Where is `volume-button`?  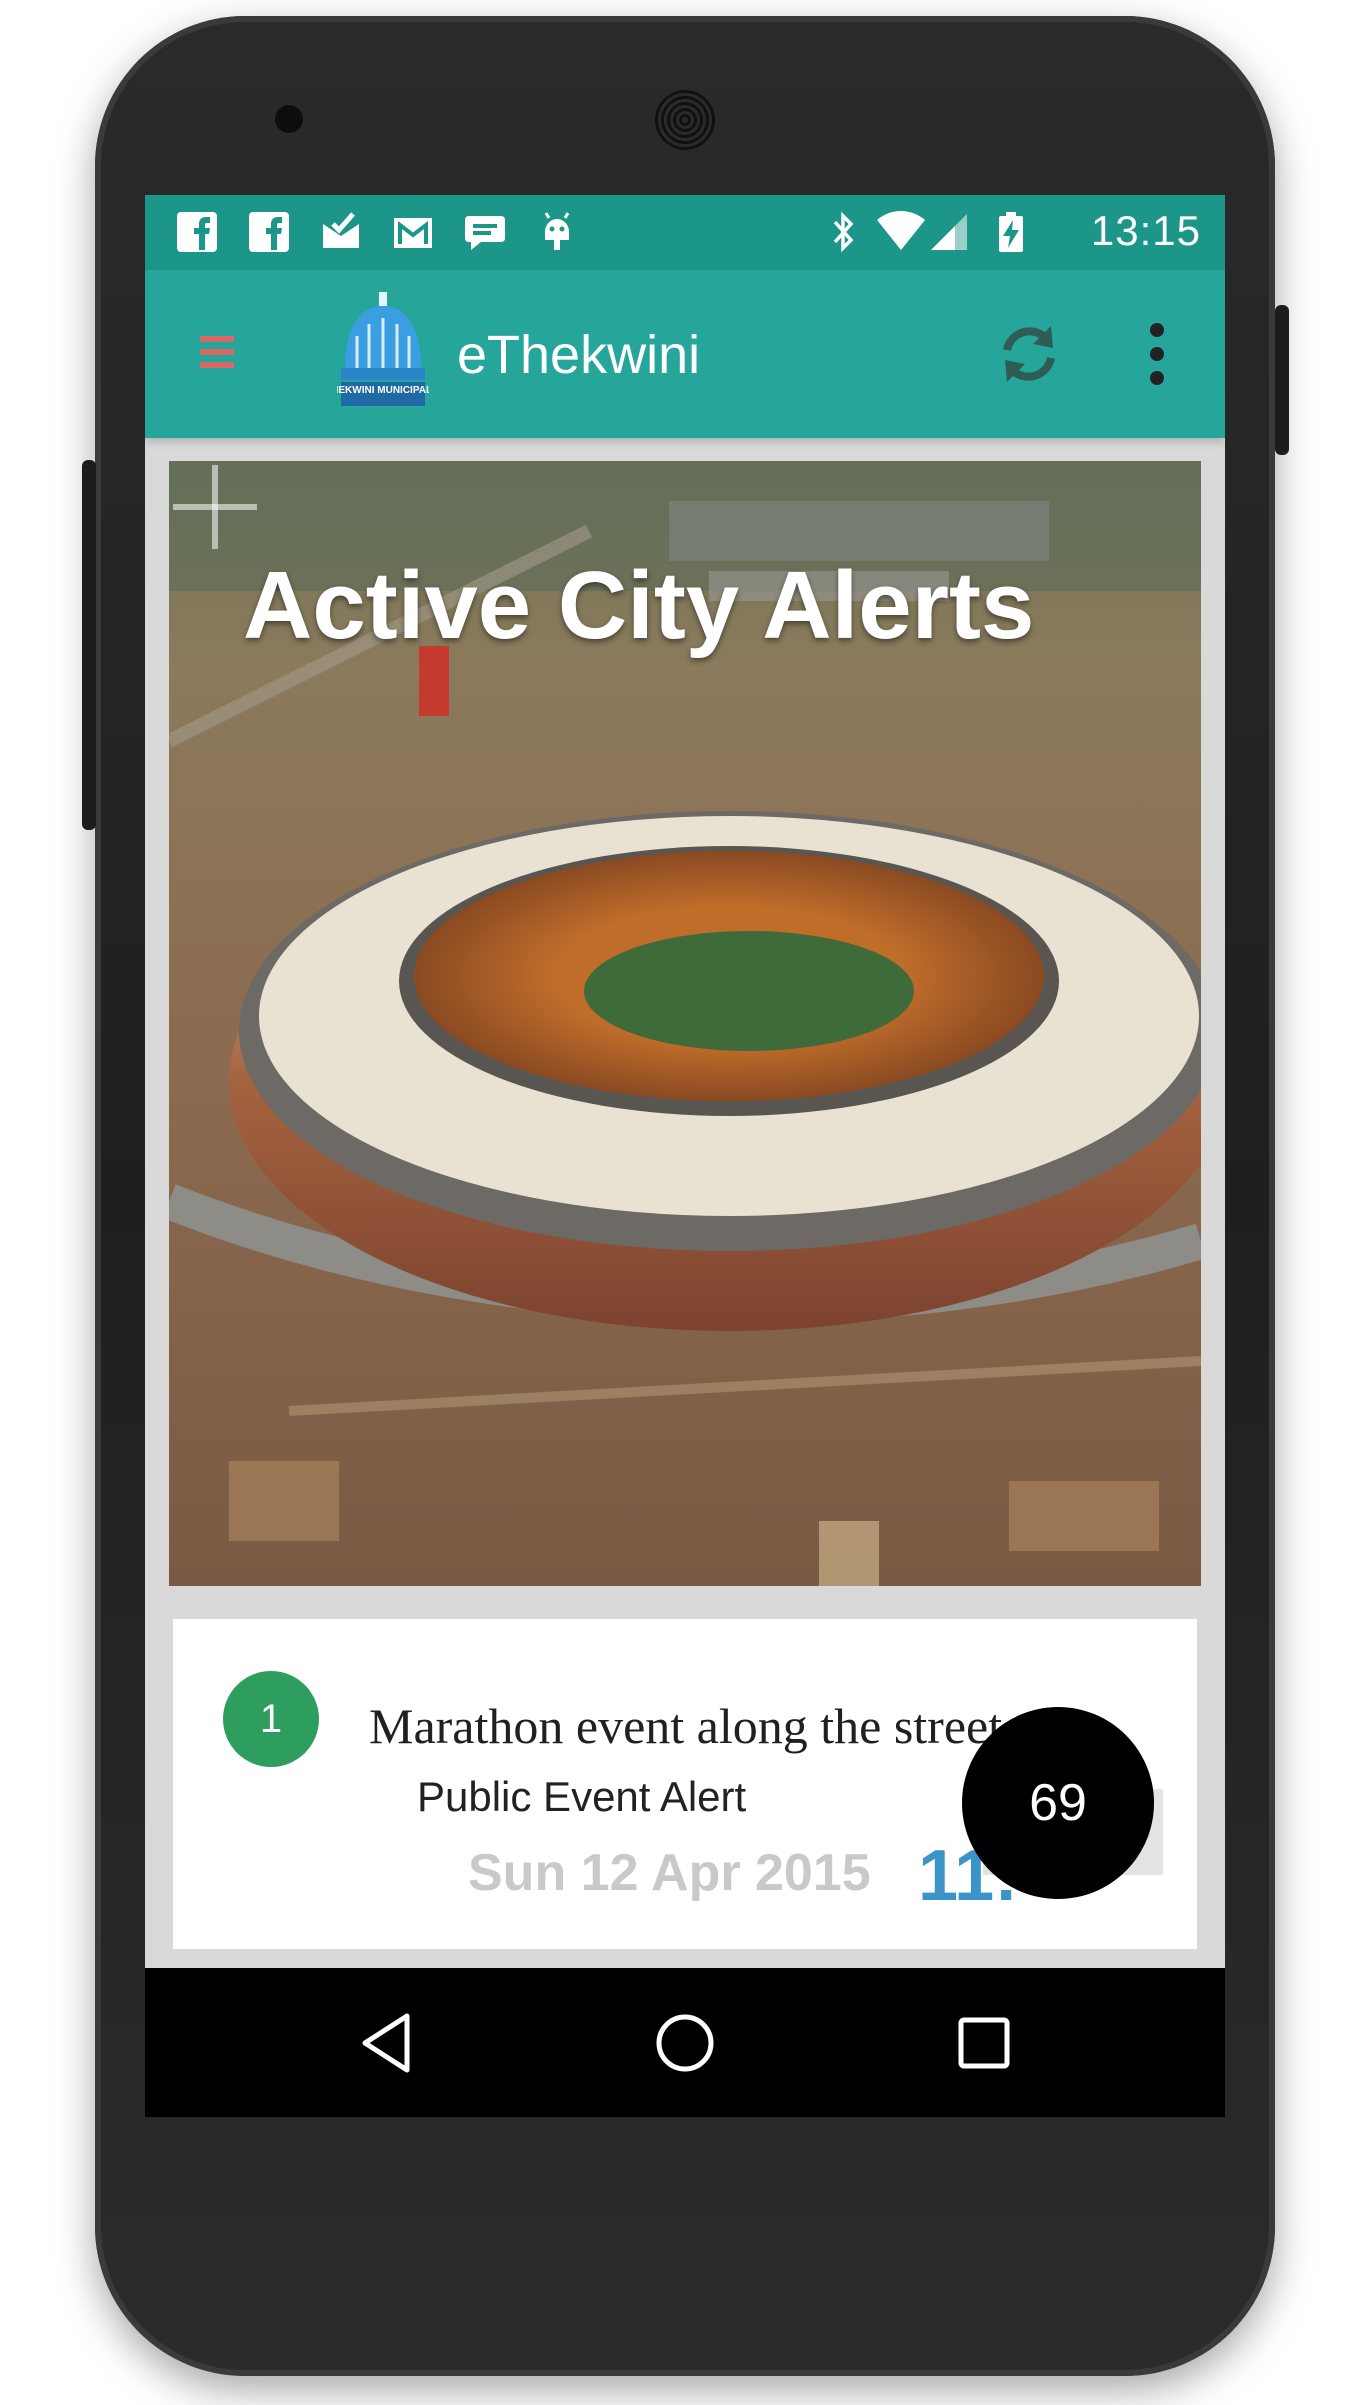 volume-button is located at coordinates (89, 645).